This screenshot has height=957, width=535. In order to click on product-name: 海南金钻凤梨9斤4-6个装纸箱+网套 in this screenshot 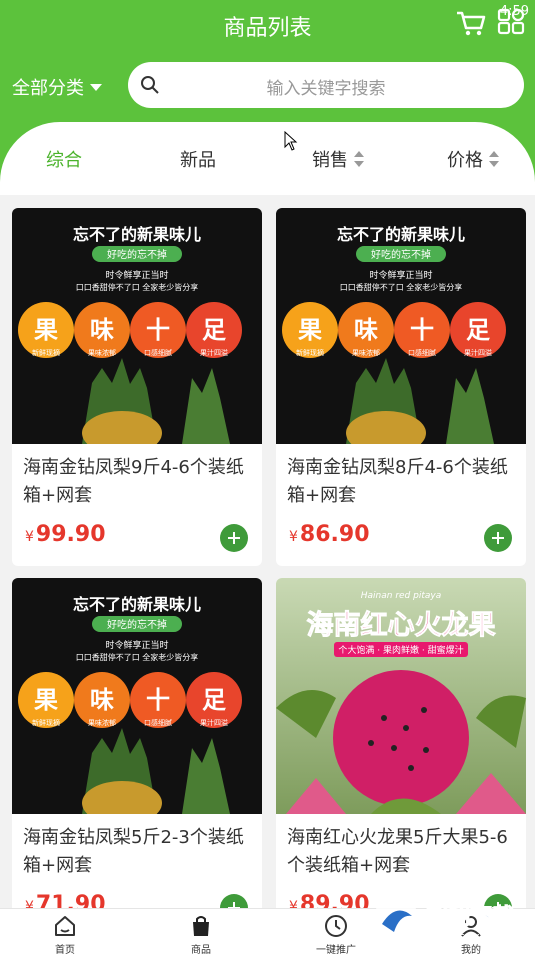, I will do `click(133, 481)`.